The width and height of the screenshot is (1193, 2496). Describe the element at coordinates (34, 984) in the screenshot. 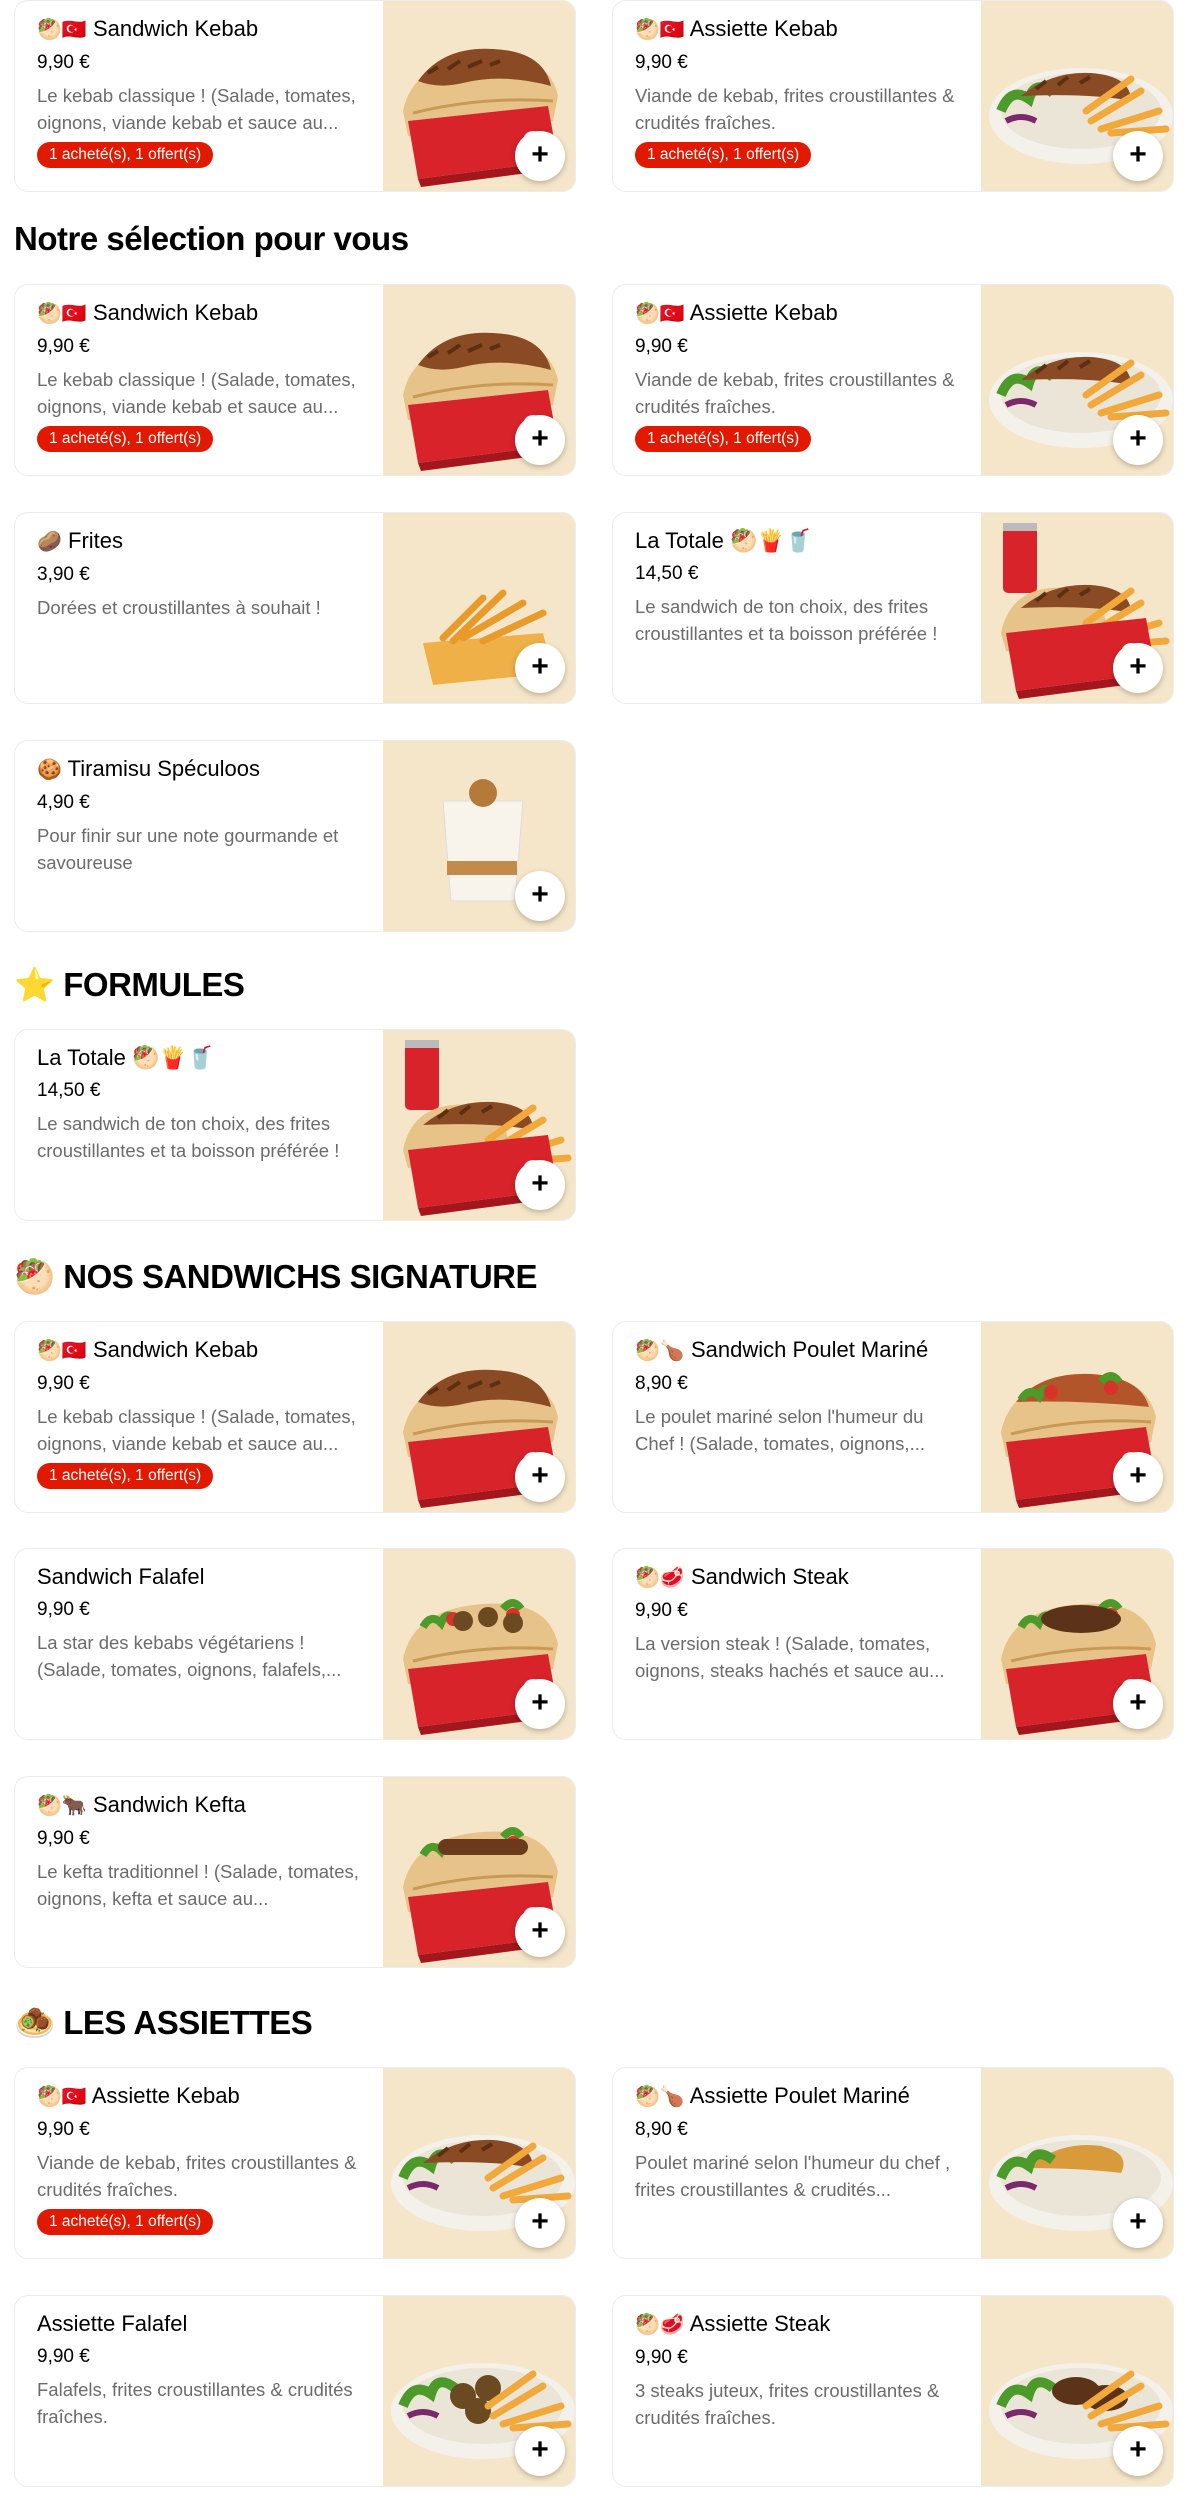

I see `star-icon: ⭐` at that location.